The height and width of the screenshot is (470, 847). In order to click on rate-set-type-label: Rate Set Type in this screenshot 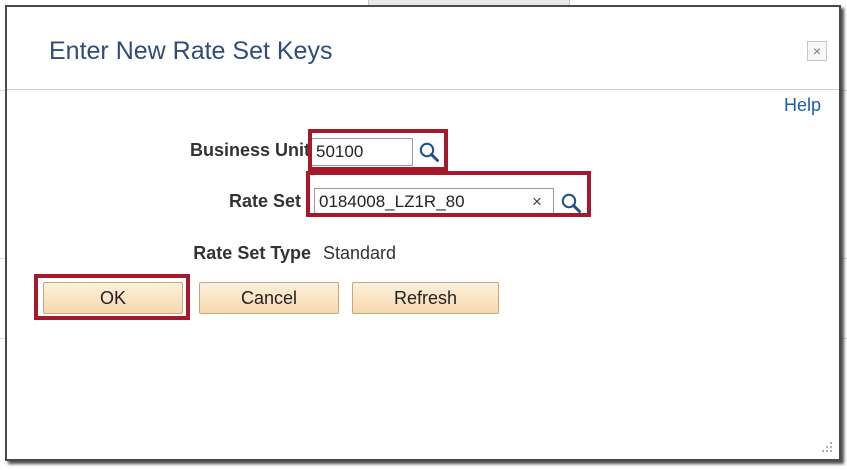, I will do `click(252, 253)`.